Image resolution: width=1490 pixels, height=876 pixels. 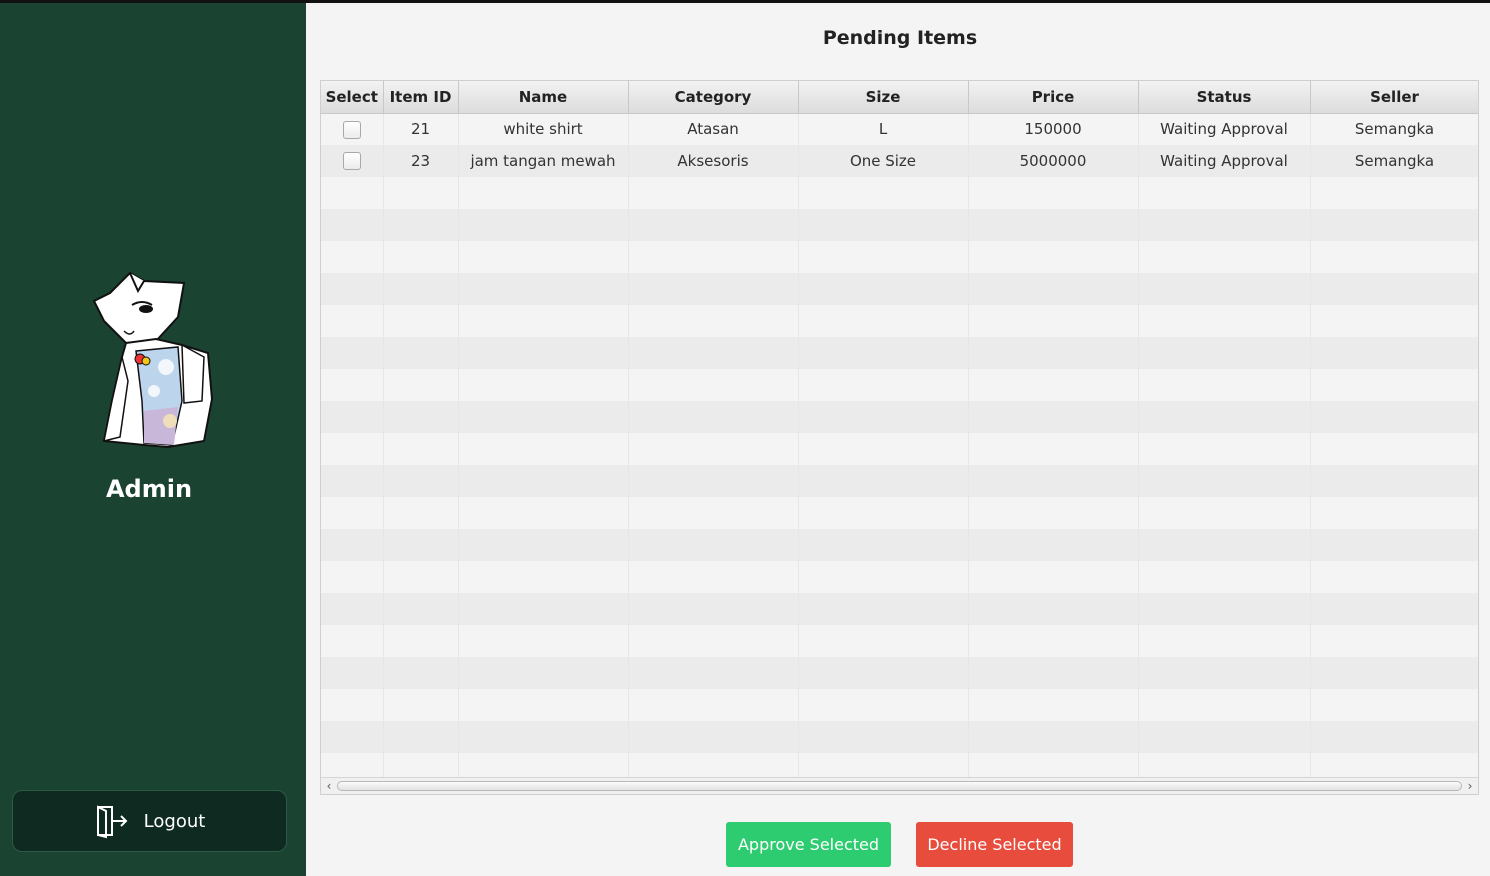 What do you see at coordinates (883, 97) in the screenshot?
I see `column-header-size: Size` at bounding box center [883, 97].